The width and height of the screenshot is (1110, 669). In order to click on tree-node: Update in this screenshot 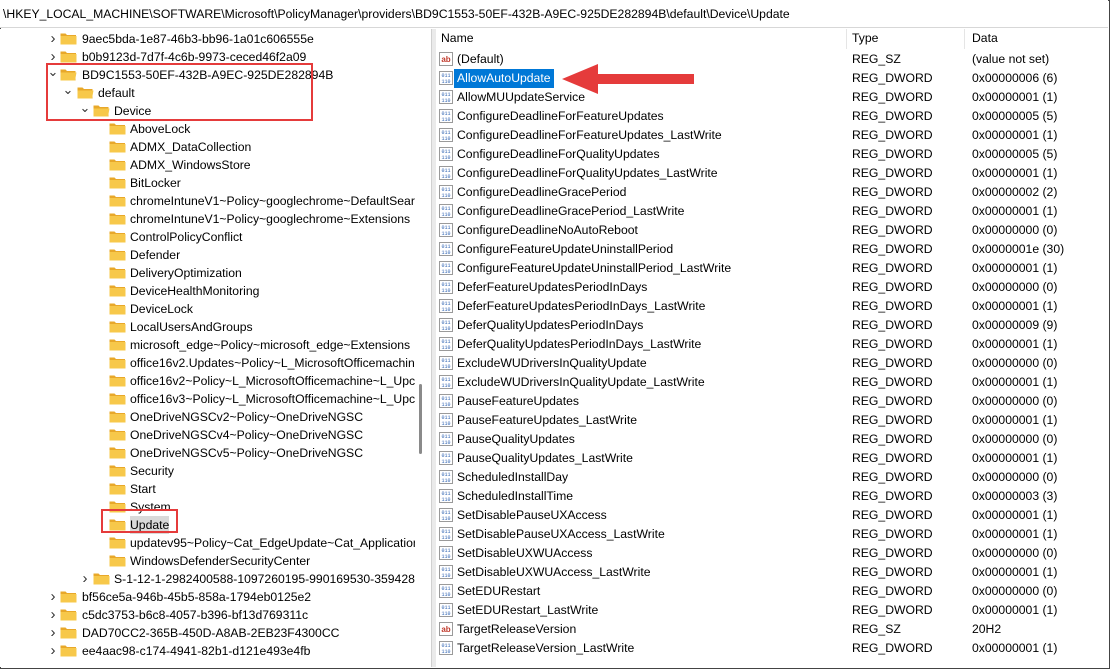, I will do `click(207, 525)`.